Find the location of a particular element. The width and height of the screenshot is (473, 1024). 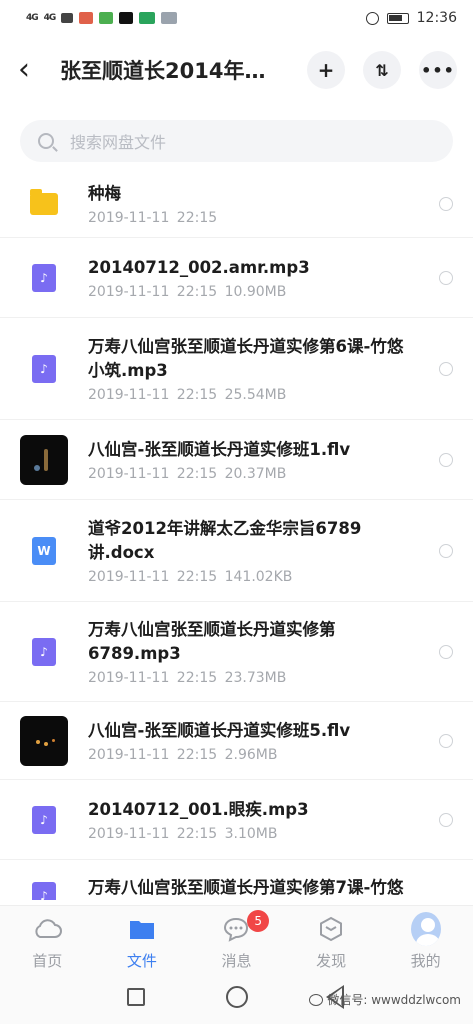

file-name: 八仙宫-张至顺道长丹道实修班5.flv is located at coordinates (219, 730).